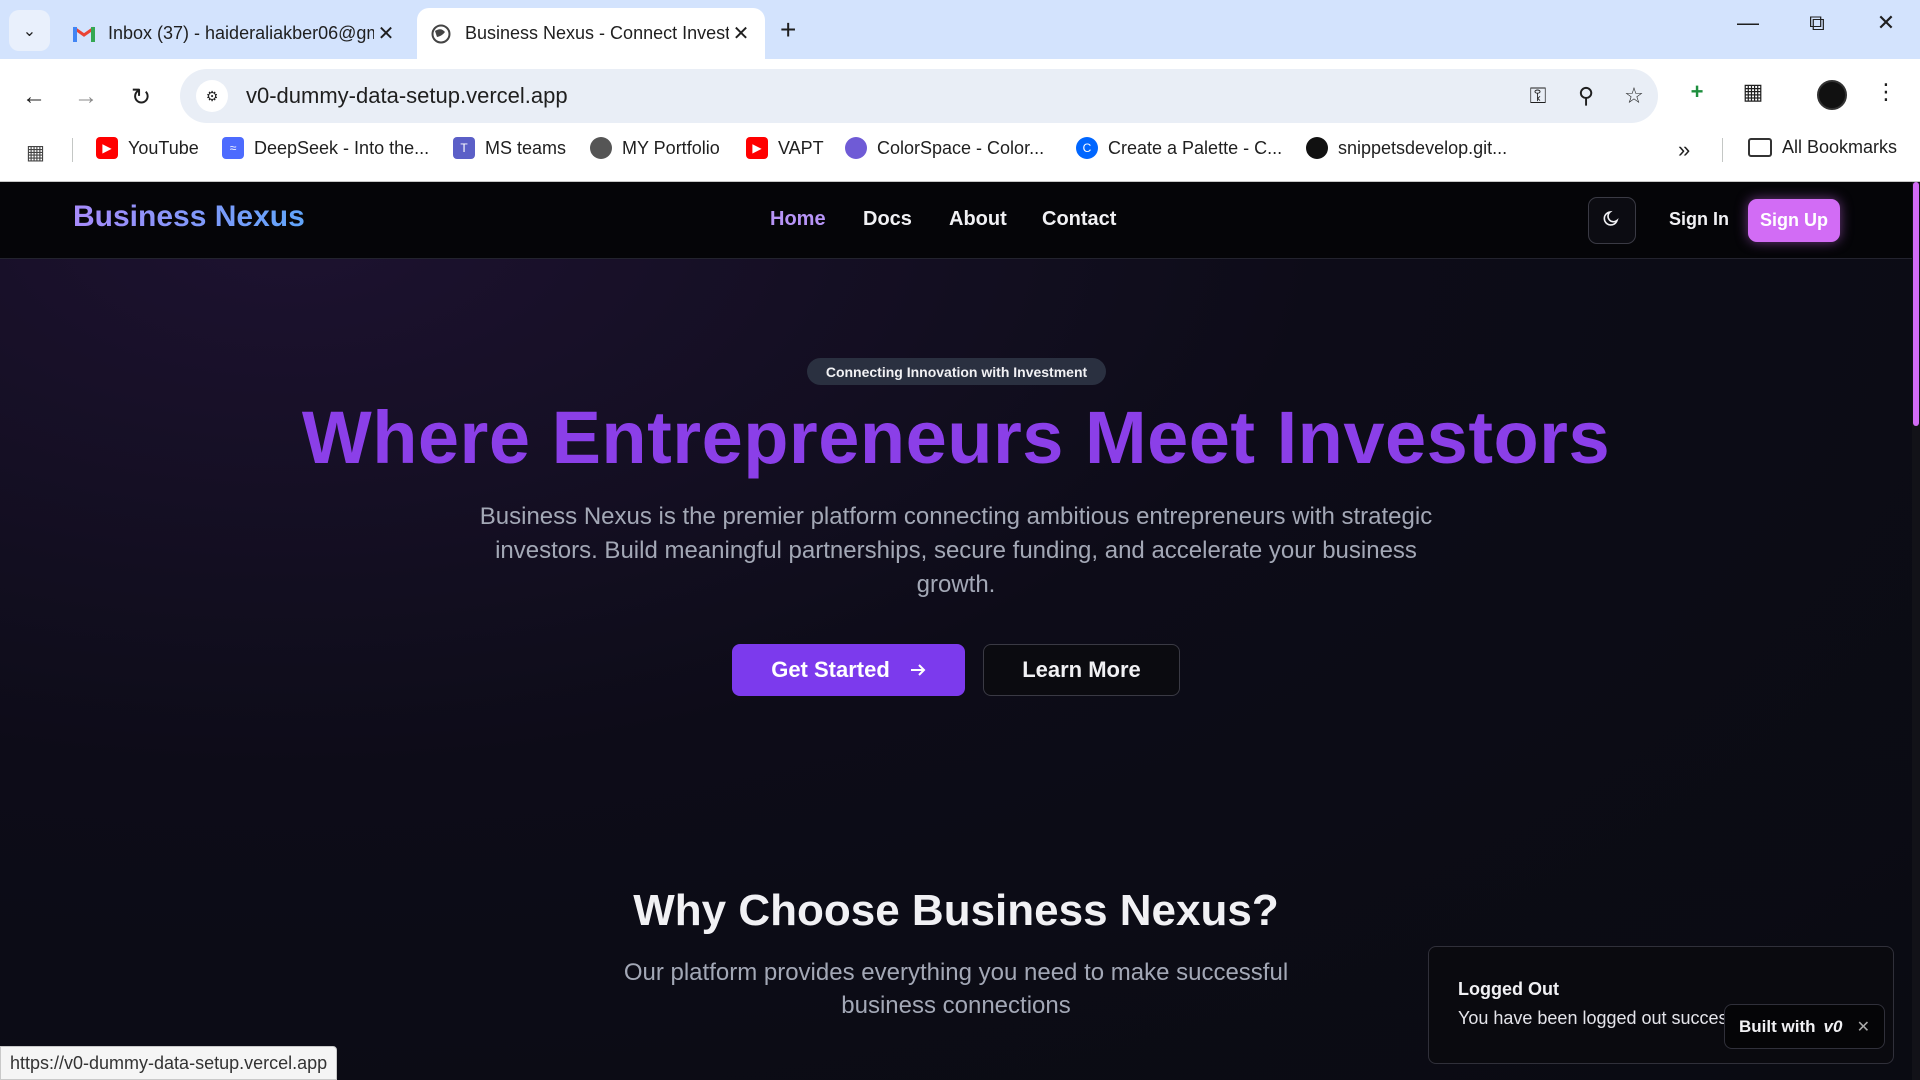  I want to click on all-bookmarks-label: All Bookmarks, so click(1840, 147).